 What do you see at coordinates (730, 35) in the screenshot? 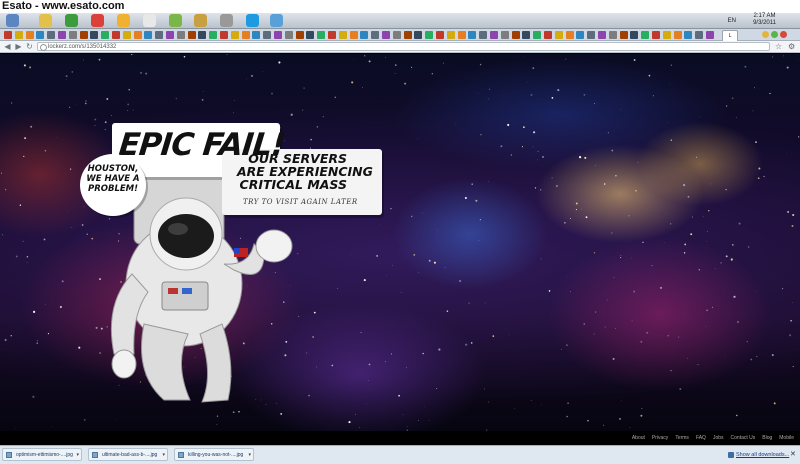
I see `active-tab: L` at bounding box center [730, 35].